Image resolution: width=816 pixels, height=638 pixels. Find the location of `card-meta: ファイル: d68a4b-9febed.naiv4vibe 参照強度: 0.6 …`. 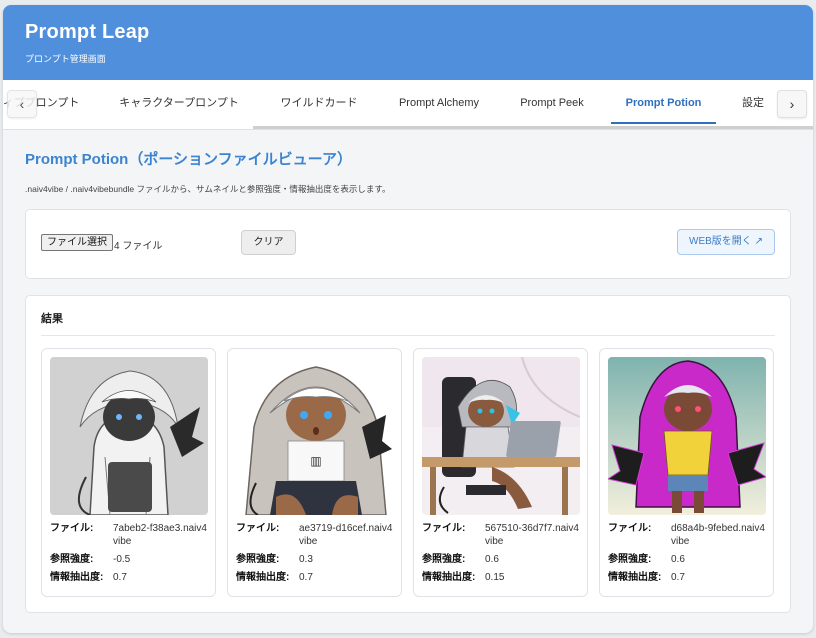

card-meta: ファイル: d68a4b-9febed.naiv4vibe 参照強度: 0.6 … is located at coordinates (686, 553).